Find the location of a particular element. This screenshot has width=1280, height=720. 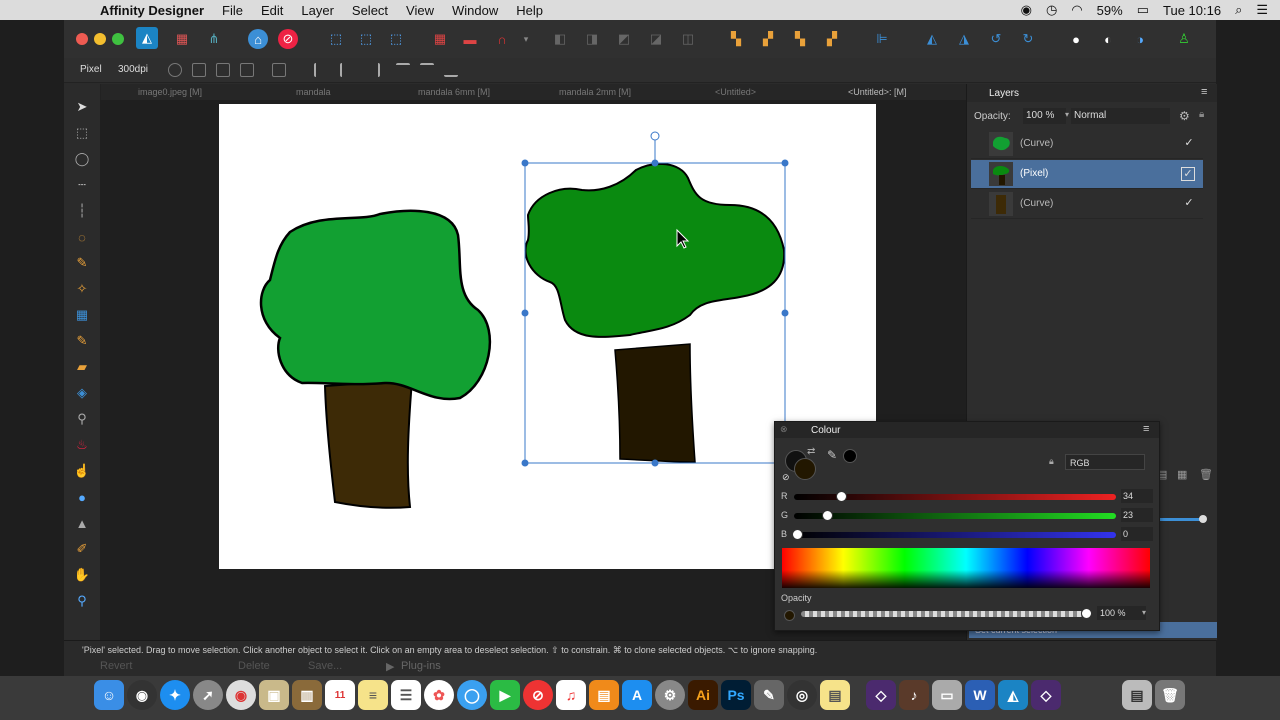

plugins-label: Plug-ins is located at coordinates (421, 666).